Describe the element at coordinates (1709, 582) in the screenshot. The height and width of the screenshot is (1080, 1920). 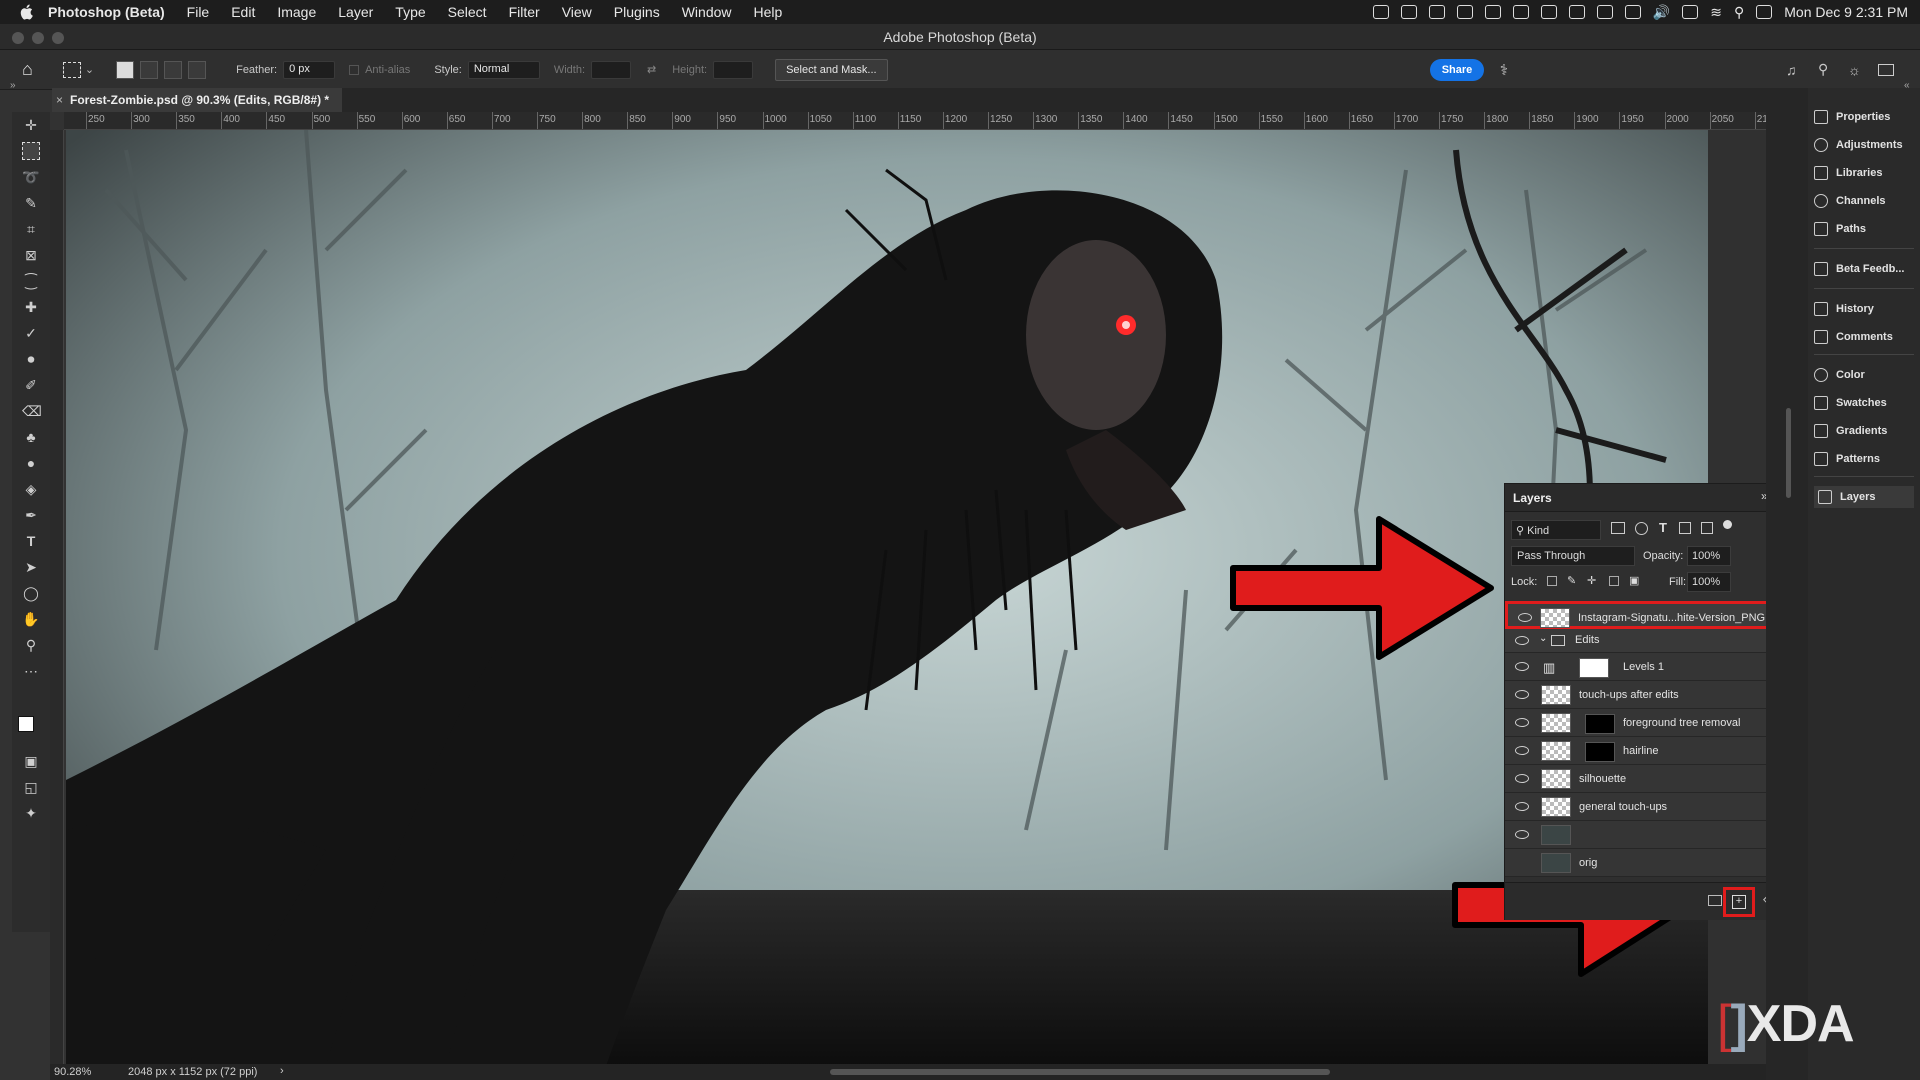
I see `fill-input: 100%` at that location.